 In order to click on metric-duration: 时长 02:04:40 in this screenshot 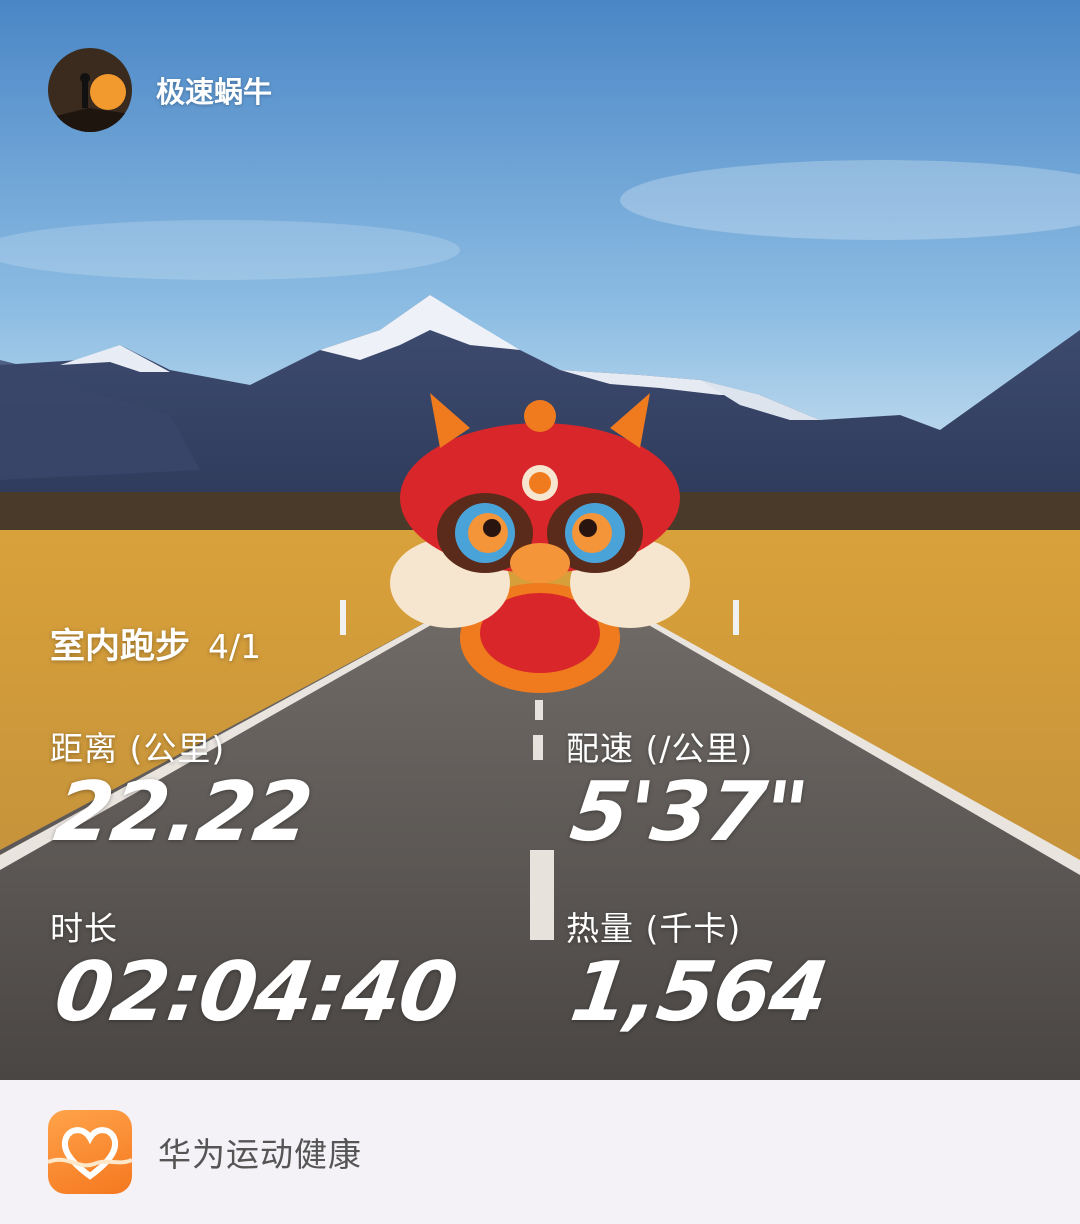, I will do `click(255, 971)`.